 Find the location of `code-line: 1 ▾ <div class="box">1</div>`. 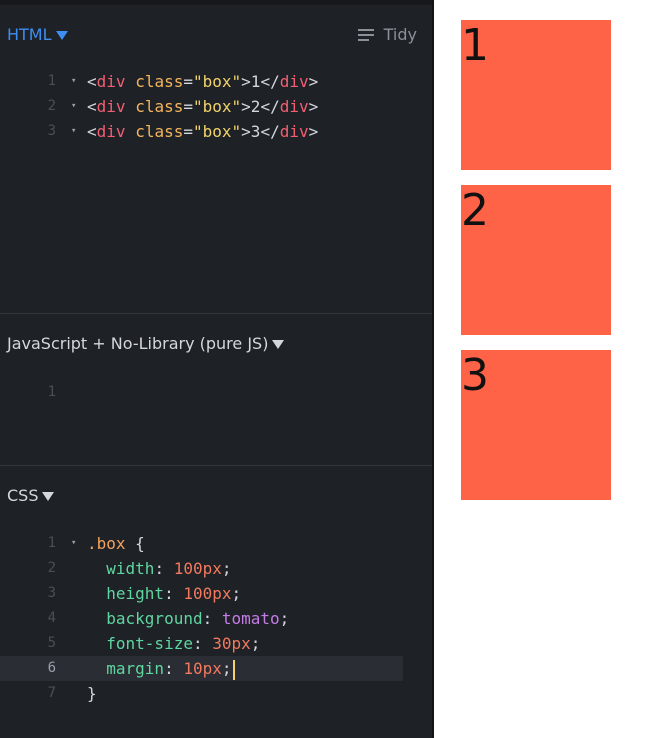

code-line: 1 ▾ <div class="box">1</div> is located at coordinates (216, 81).